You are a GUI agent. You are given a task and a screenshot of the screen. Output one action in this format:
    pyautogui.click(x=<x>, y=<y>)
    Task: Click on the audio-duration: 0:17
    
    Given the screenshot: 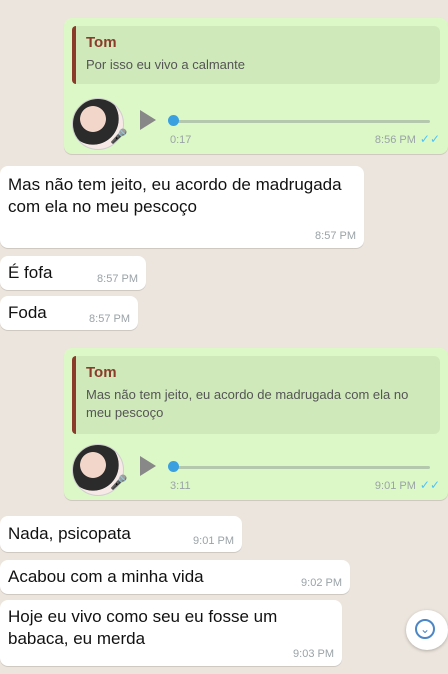 What is the action you would take?
    pyautogui.click(x=181, y=140)
    